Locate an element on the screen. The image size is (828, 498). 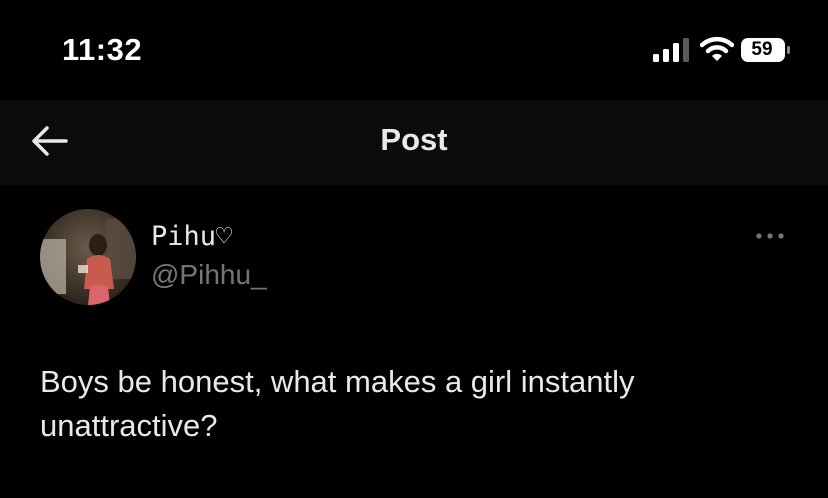
more-options-icon is located at coordinates (770, 236).